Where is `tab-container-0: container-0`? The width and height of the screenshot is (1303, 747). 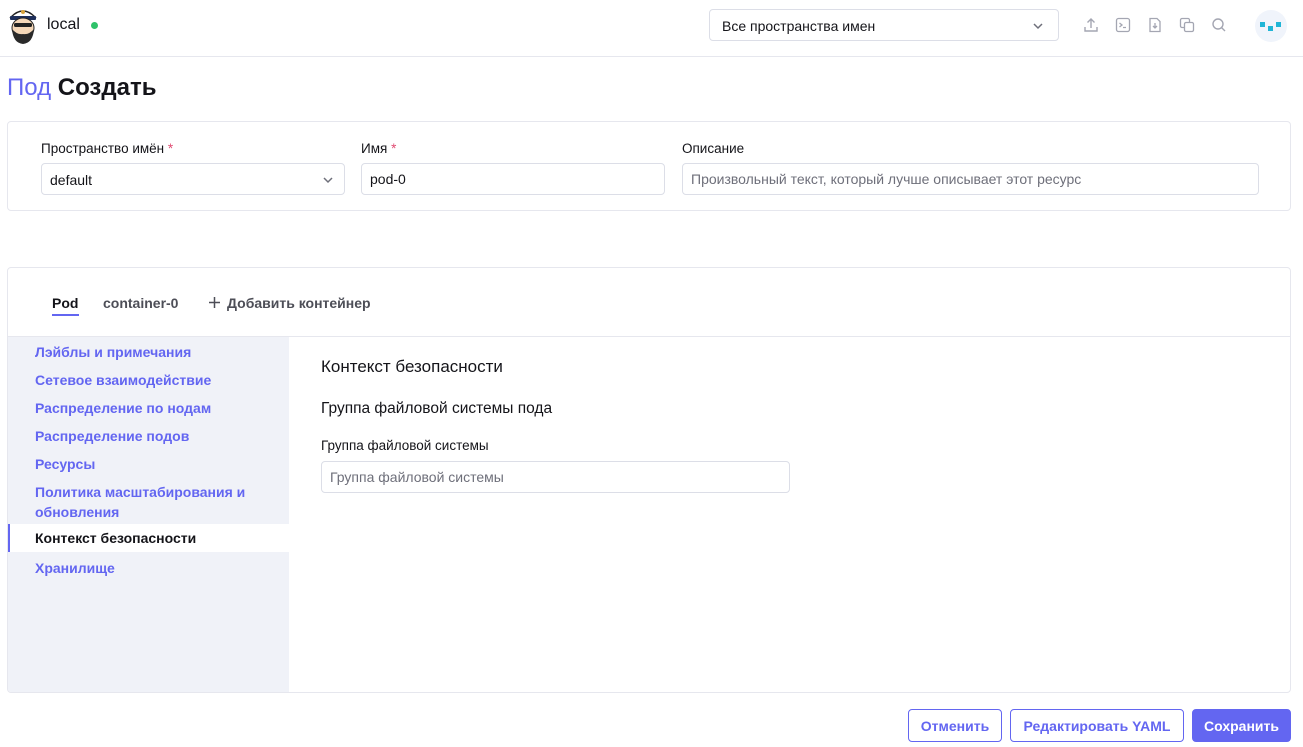
tab-container-0: container-0 is located at coordinates (140, 303).